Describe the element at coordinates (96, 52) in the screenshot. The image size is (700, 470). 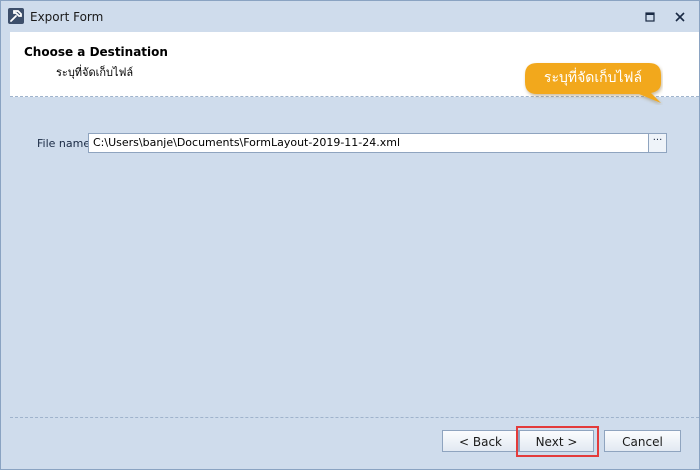
I see `page-title: Choose a Destination` at that location.